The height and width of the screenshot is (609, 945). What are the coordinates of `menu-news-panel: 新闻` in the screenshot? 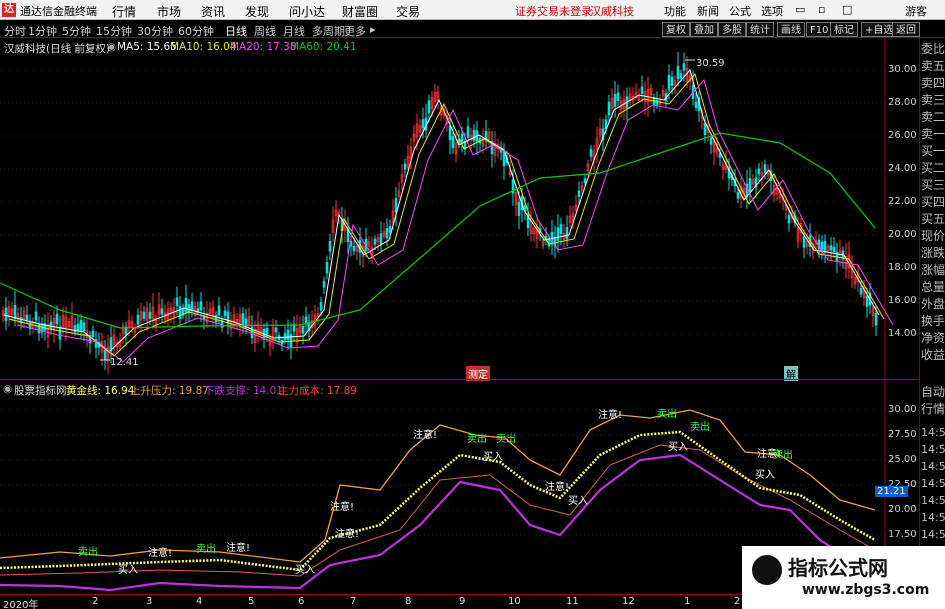 It's located at (708, 11).